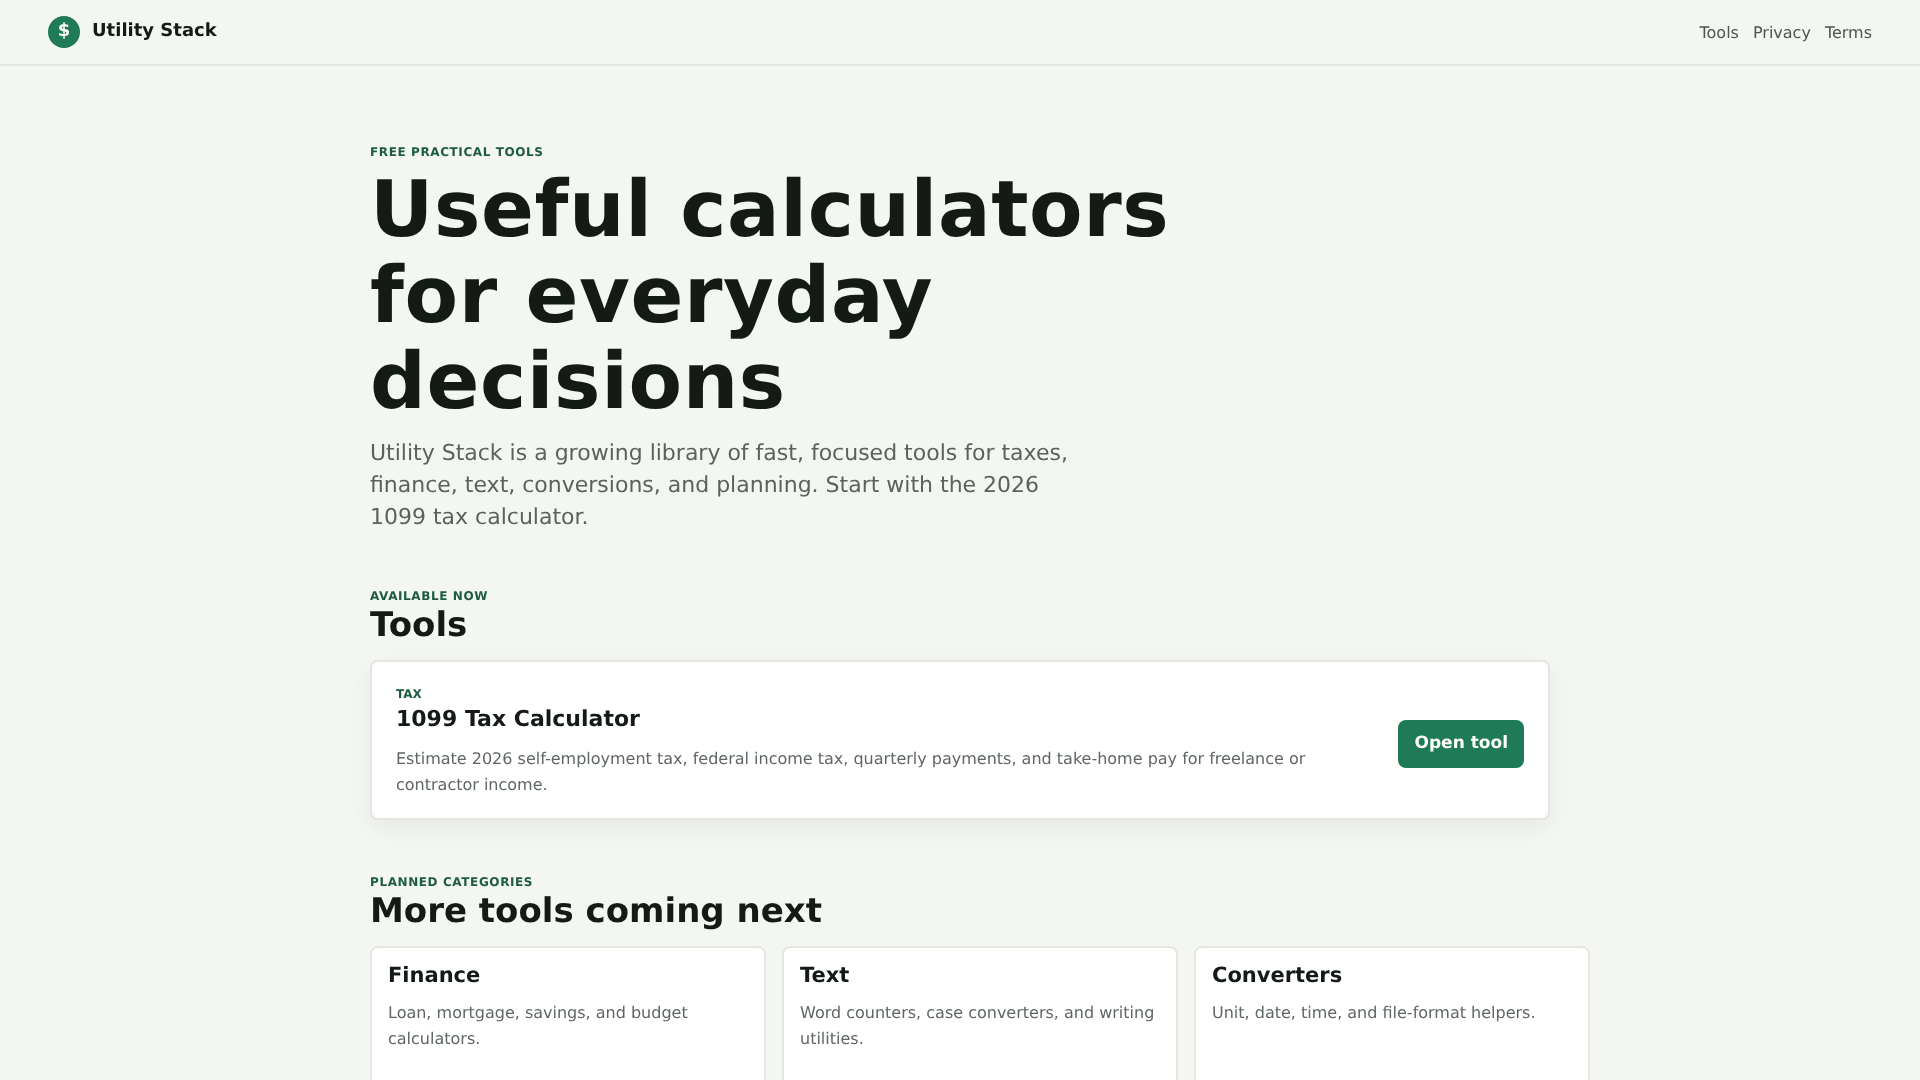 The height and width of the screenshot is (1080, 1920). I want to click on category-title: Finance, so click(435, 976).